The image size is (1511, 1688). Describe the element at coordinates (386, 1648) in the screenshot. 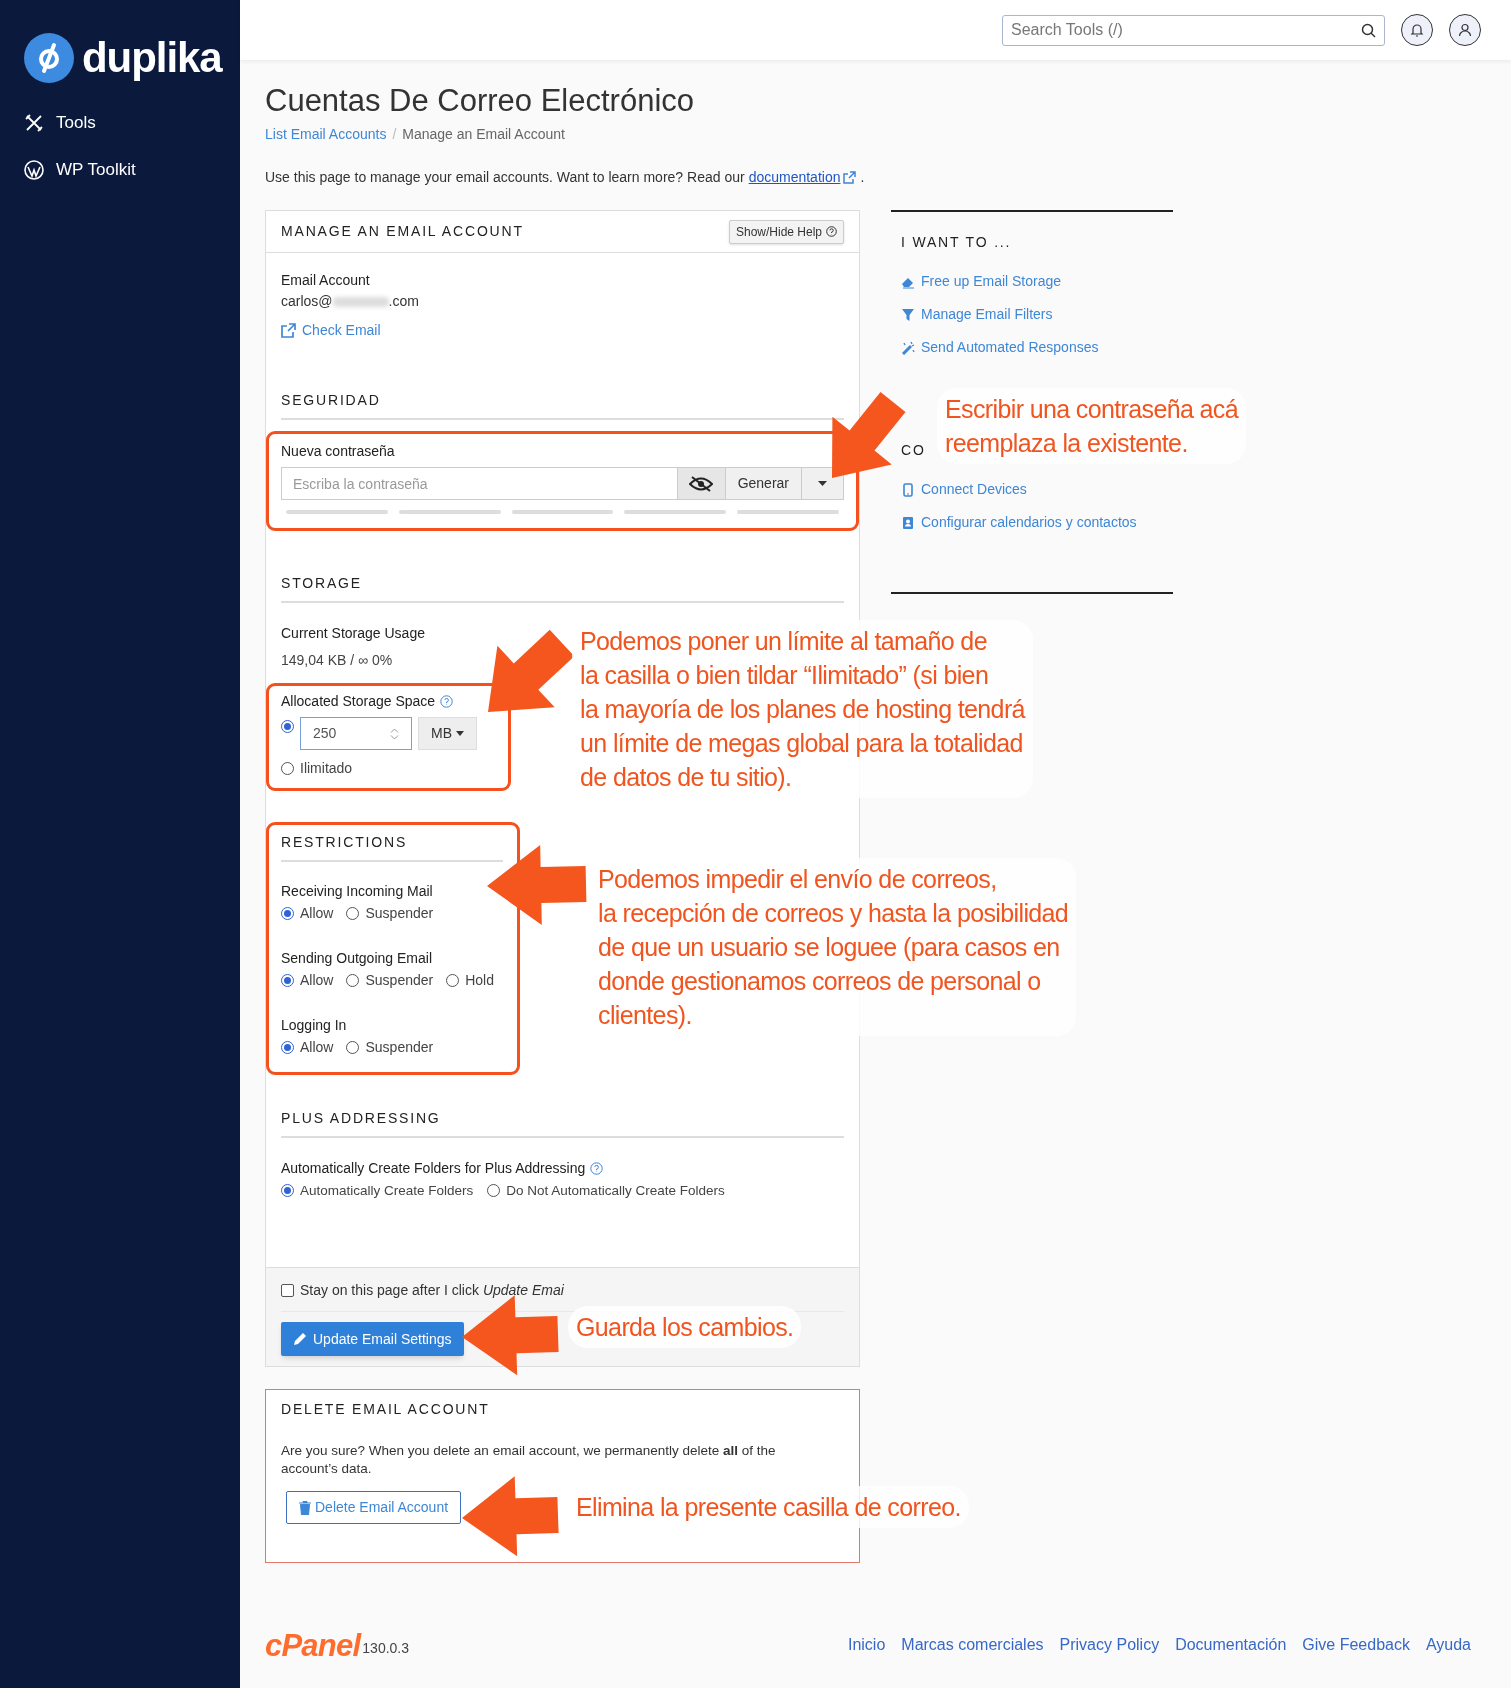

I see `version-text: 130.0.3` at that location.